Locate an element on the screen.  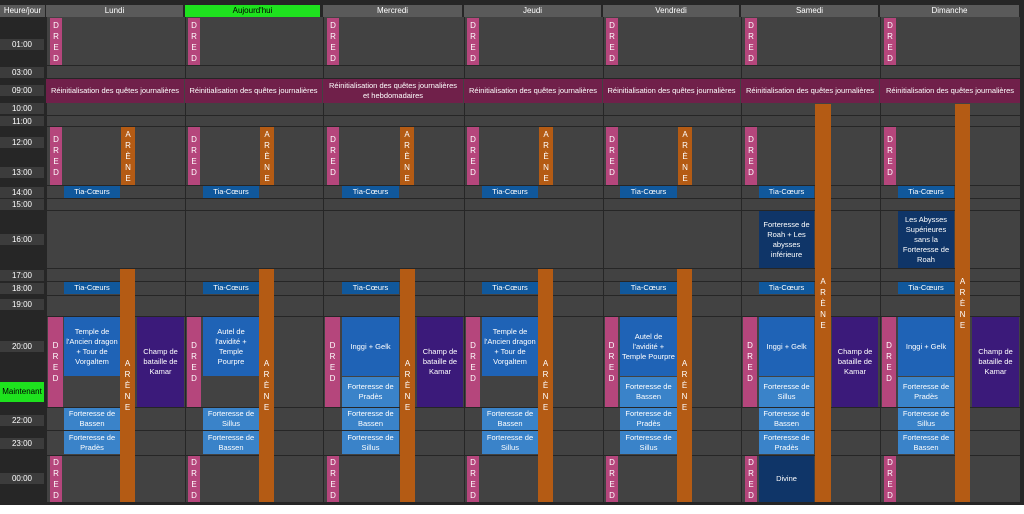
hour-label: 01:00 is located at coordinates (22, 44).